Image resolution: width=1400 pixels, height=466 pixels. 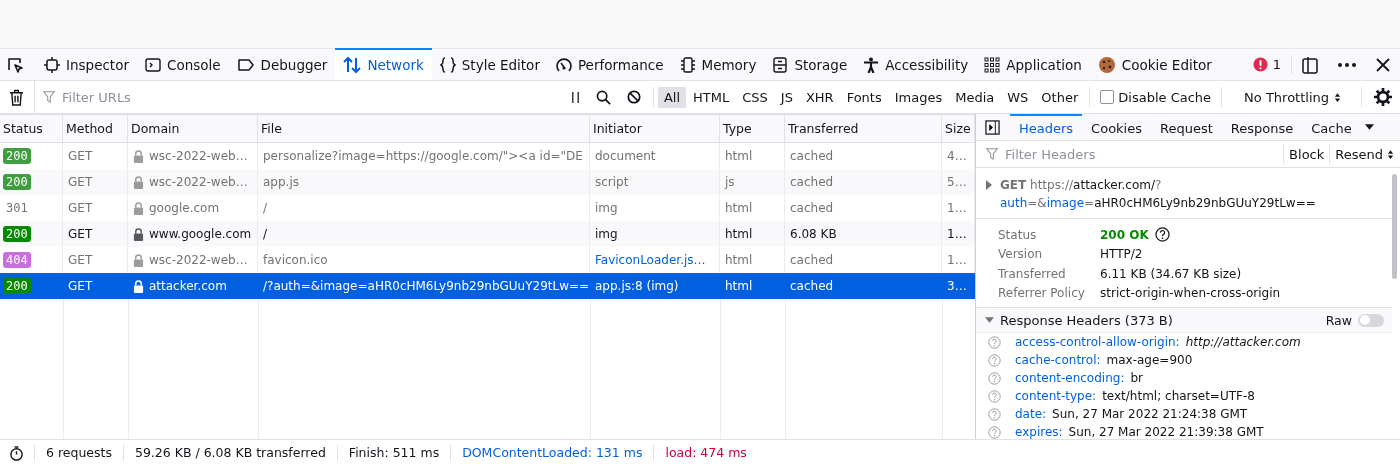 I want to click on devtools-tab: Debugger, so click(x=282, y=64).